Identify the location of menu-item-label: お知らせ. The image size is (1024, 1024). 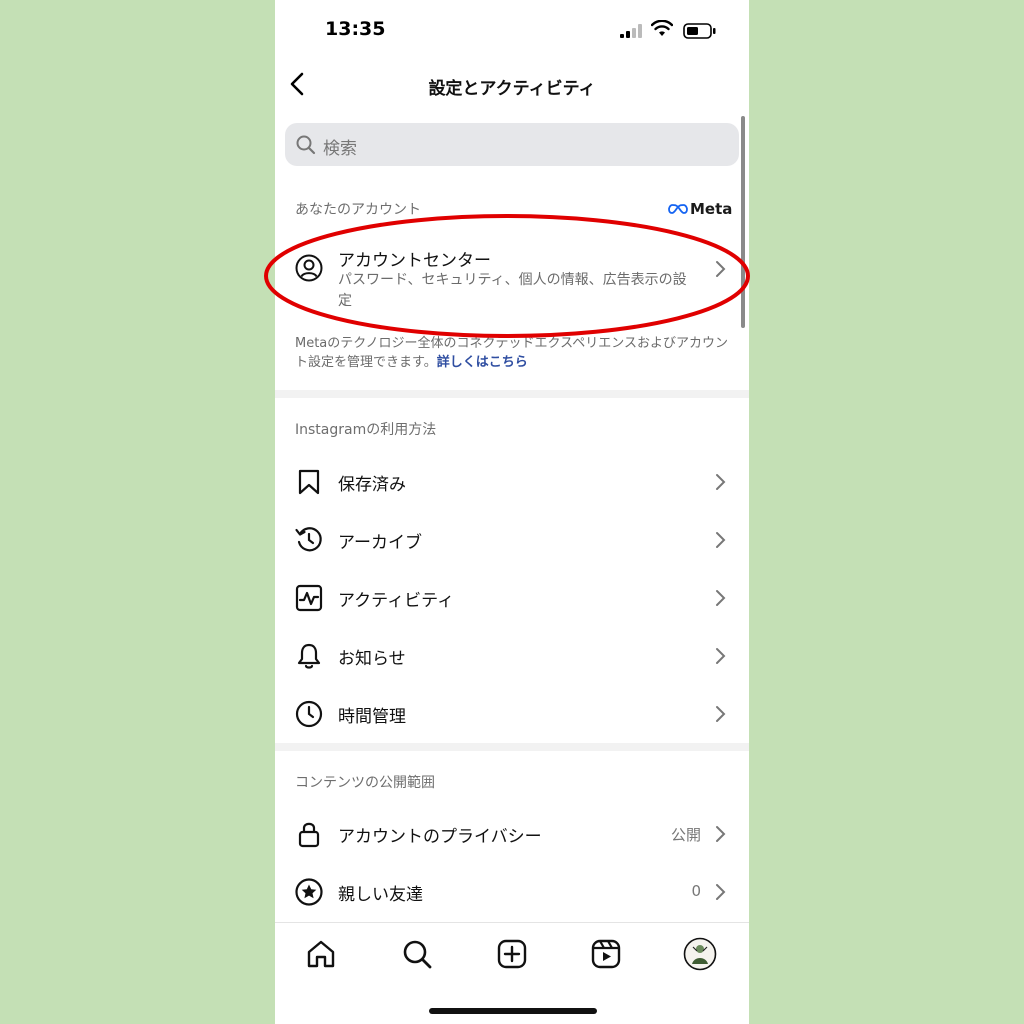
(372, 659).